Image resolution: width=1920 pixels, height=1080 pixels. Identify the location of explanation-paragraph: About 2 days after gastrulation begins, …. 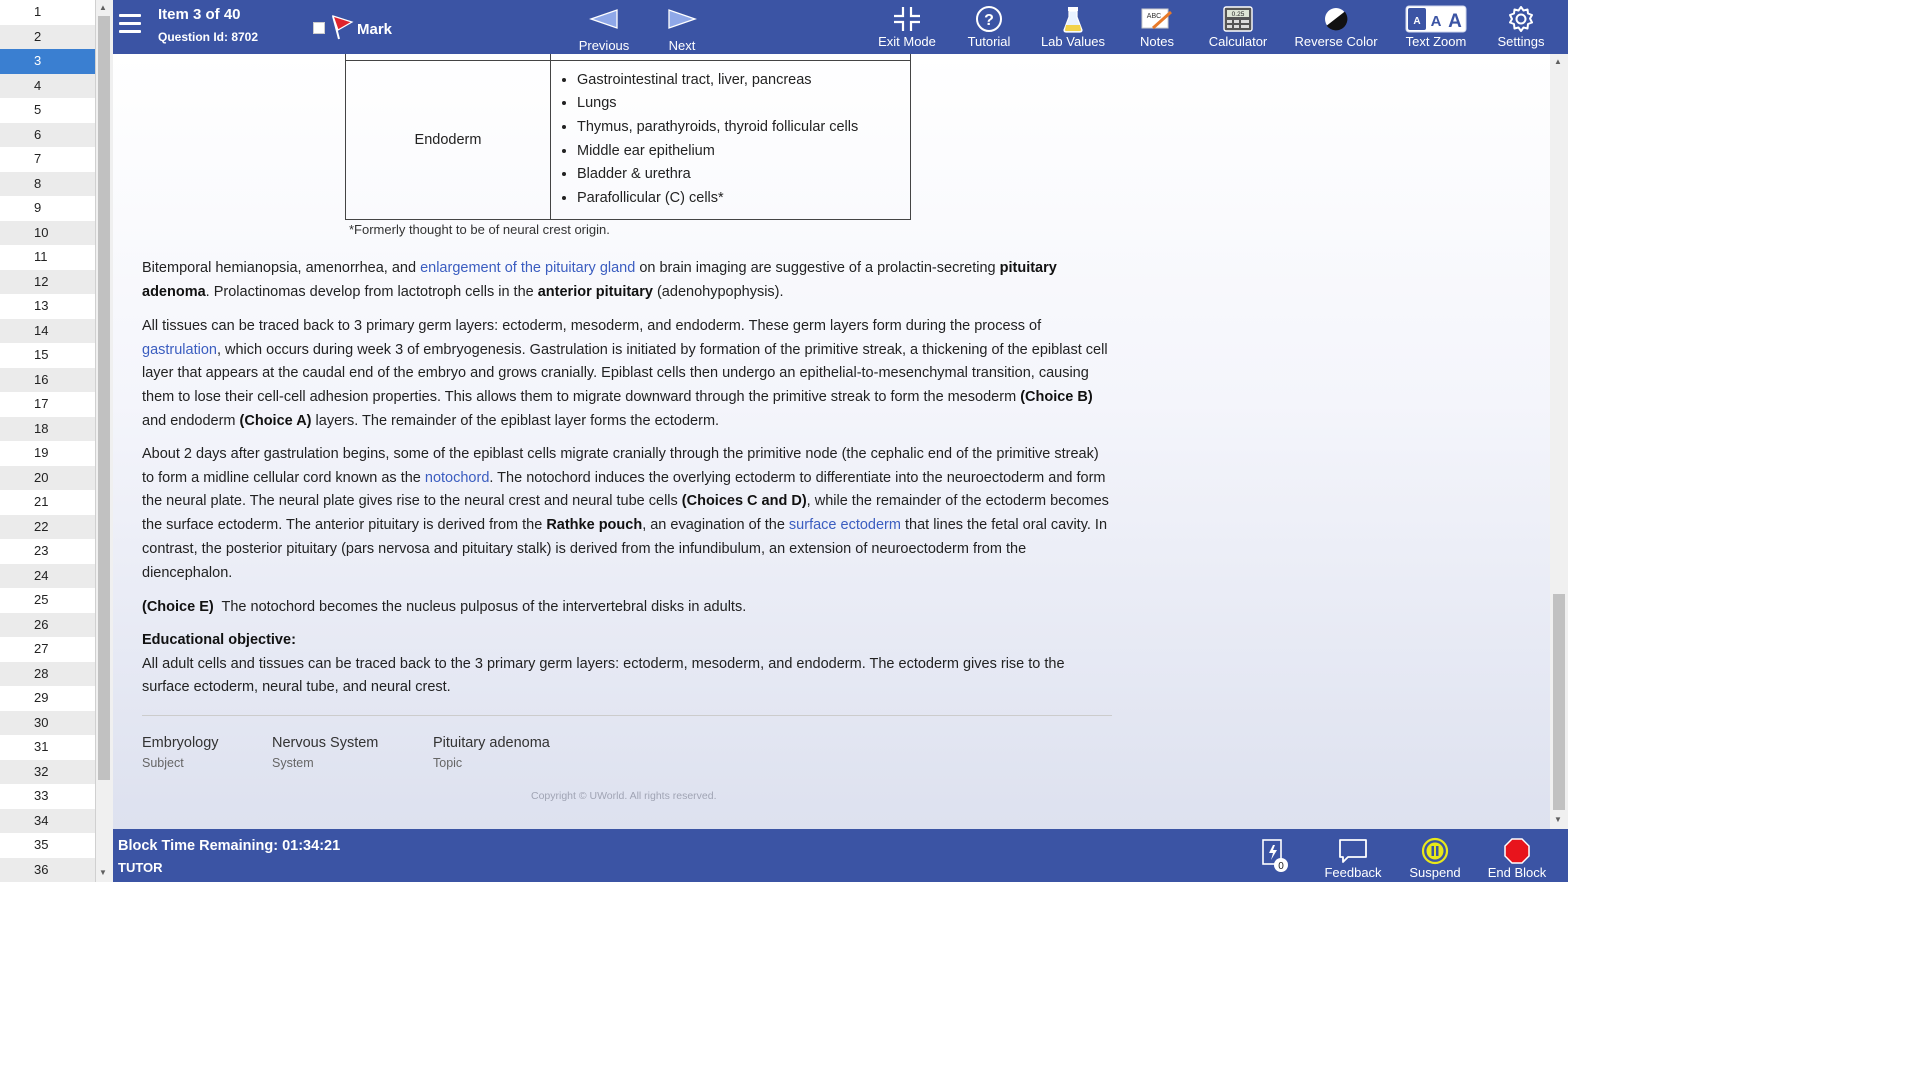
(625, 513).